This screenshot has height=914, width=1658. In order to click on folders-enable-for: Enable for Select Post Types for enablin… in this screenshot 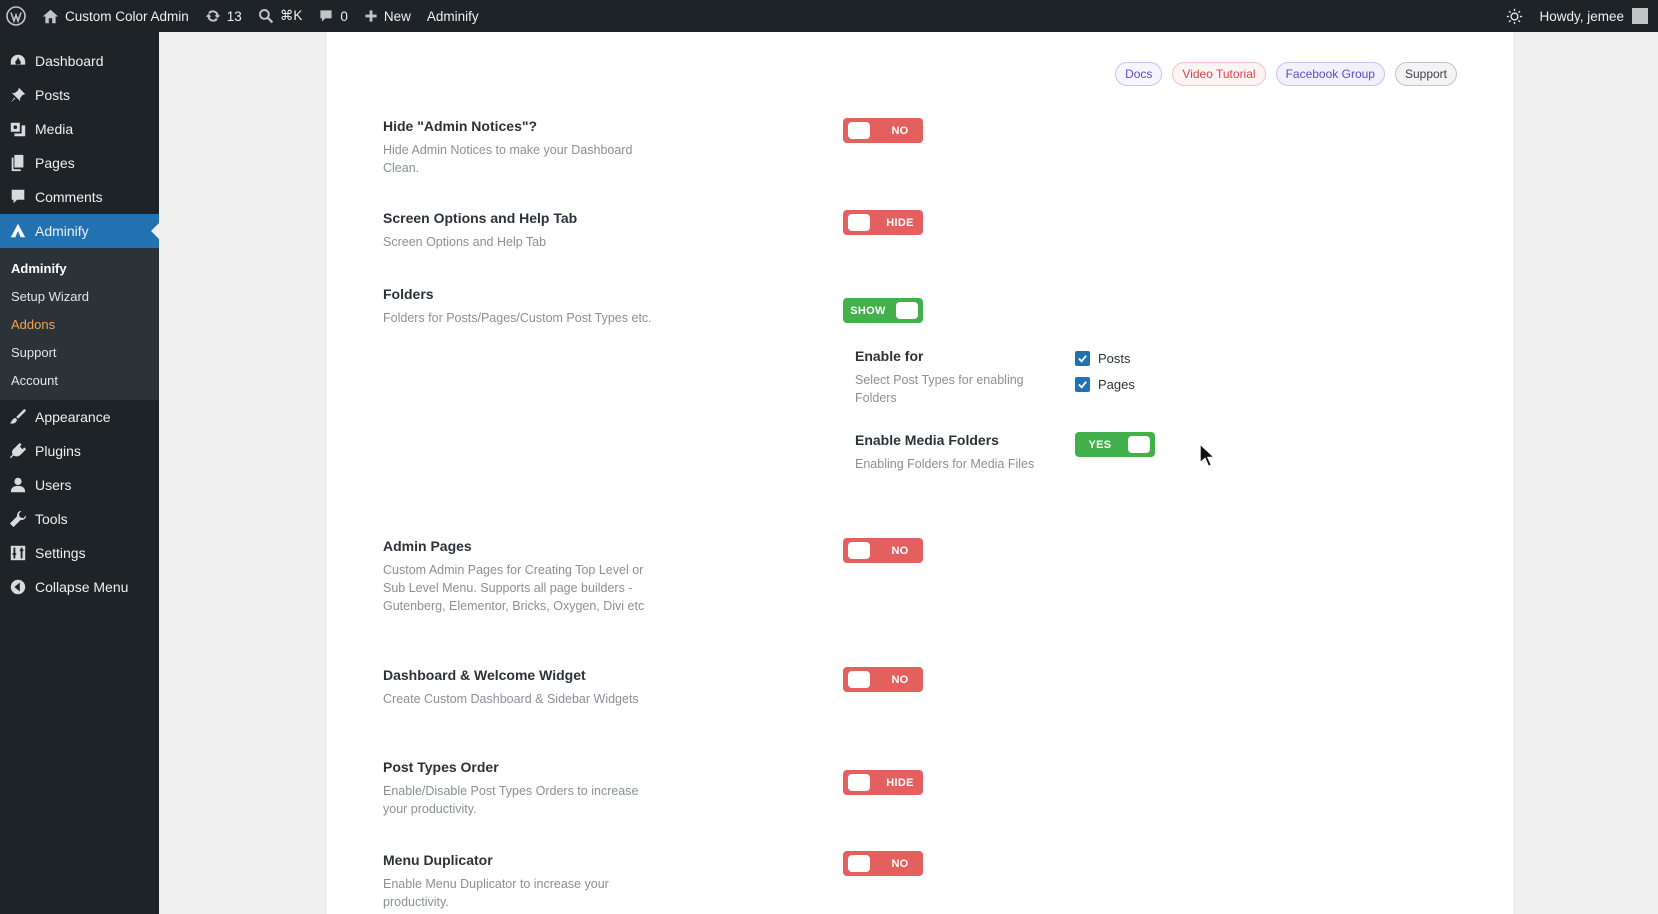, I will do `click(955, 377)`.